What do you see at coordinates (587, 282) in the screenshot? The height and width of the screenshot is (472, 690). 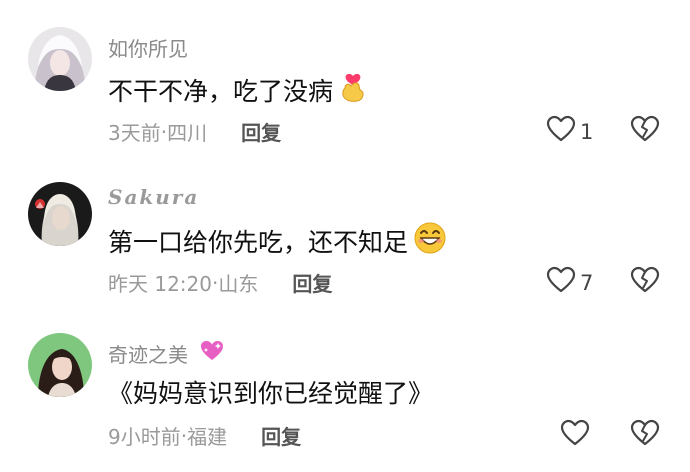 I see `like-count: 7` at bounding box center [587, 282].